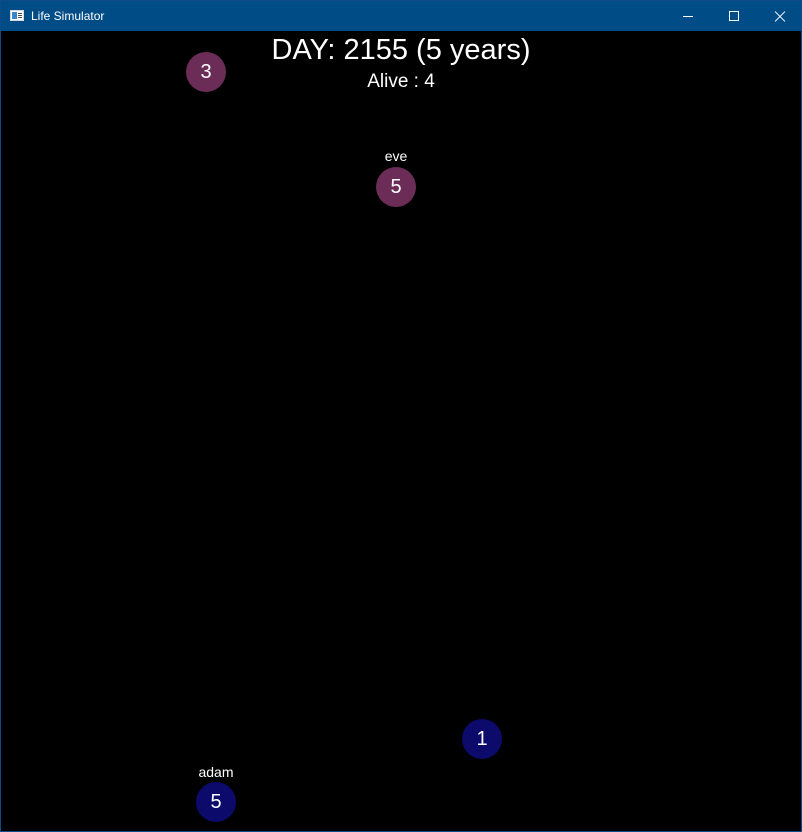  Describe the element at coordinates (401, 16) in the screenshot. I see `title-bar: Life Simulator` at that location.